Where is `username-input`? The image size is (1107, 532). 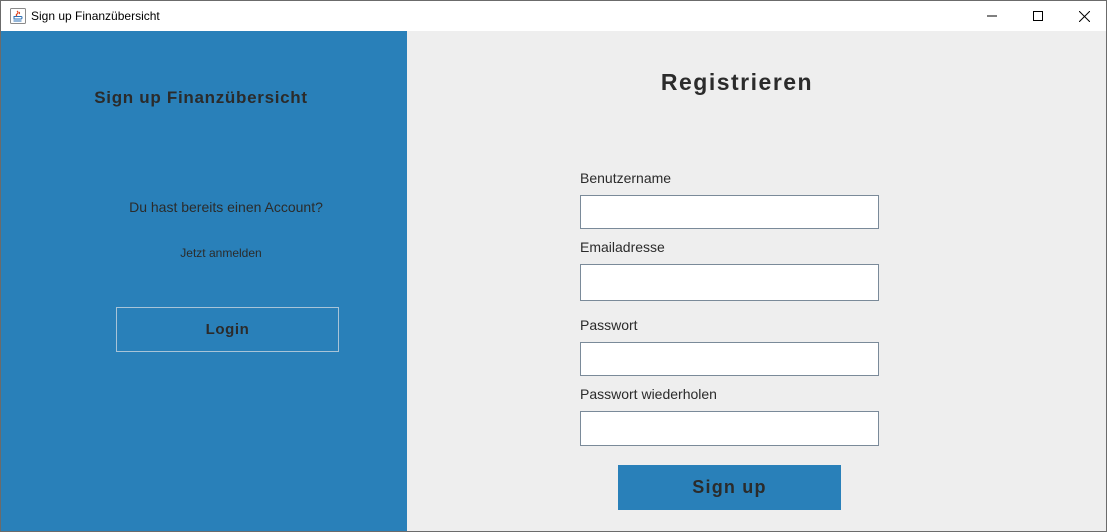 username-input is located at coordinates (729, 212).